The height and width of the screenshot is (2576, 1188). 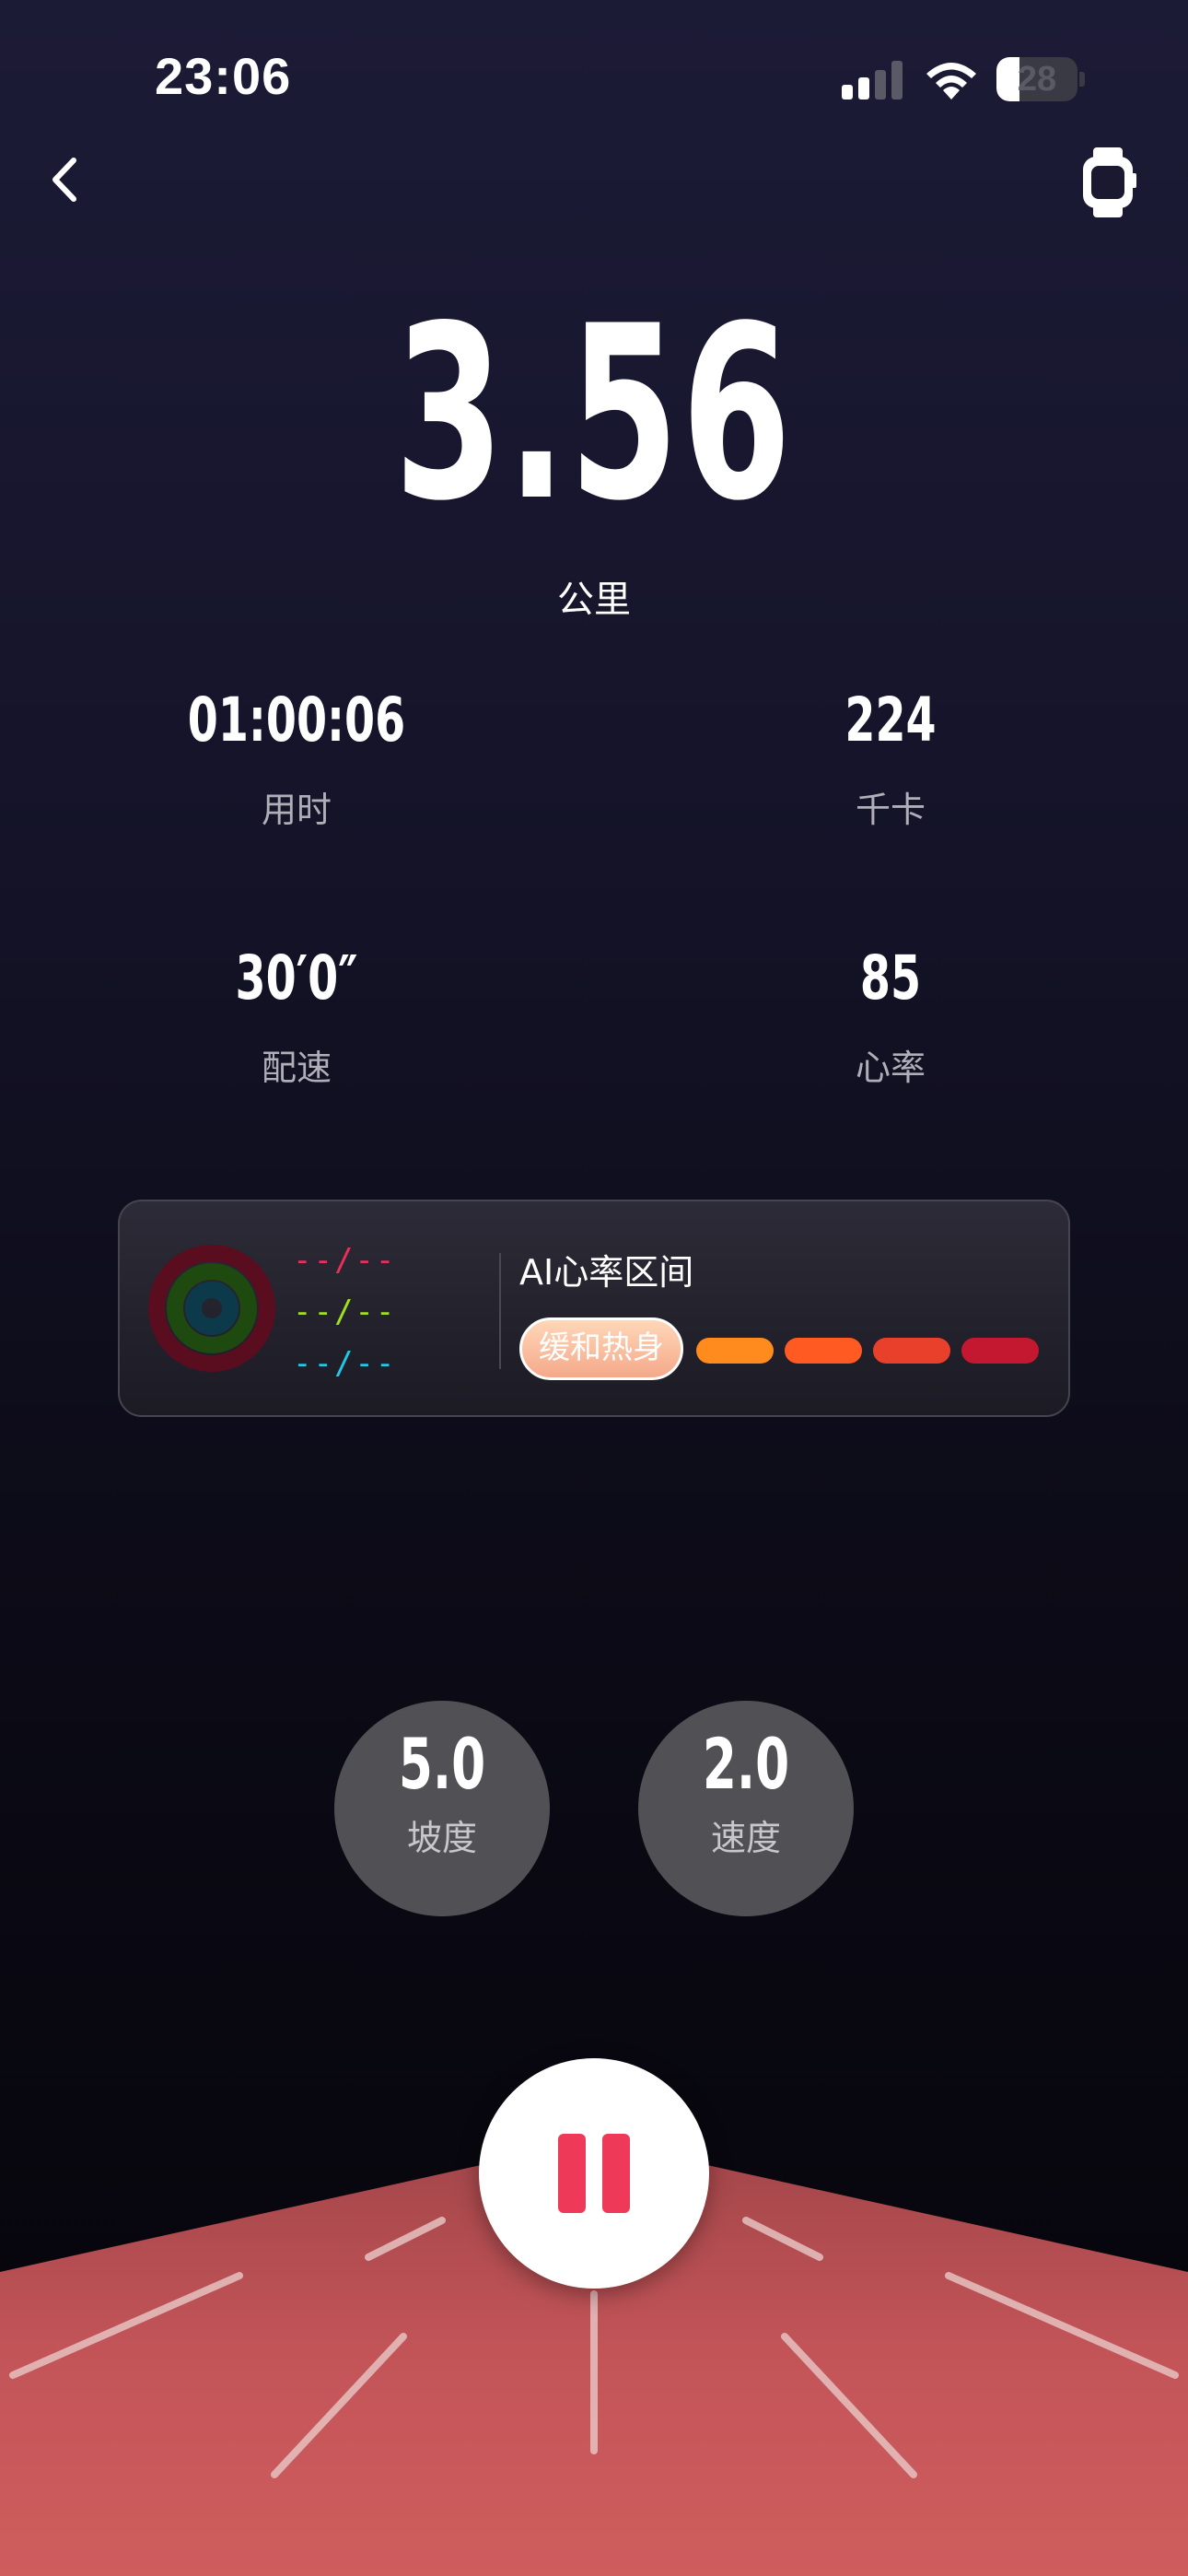 I want to click on speed-control: 2.0 速度, so click(x=746, y=1808).